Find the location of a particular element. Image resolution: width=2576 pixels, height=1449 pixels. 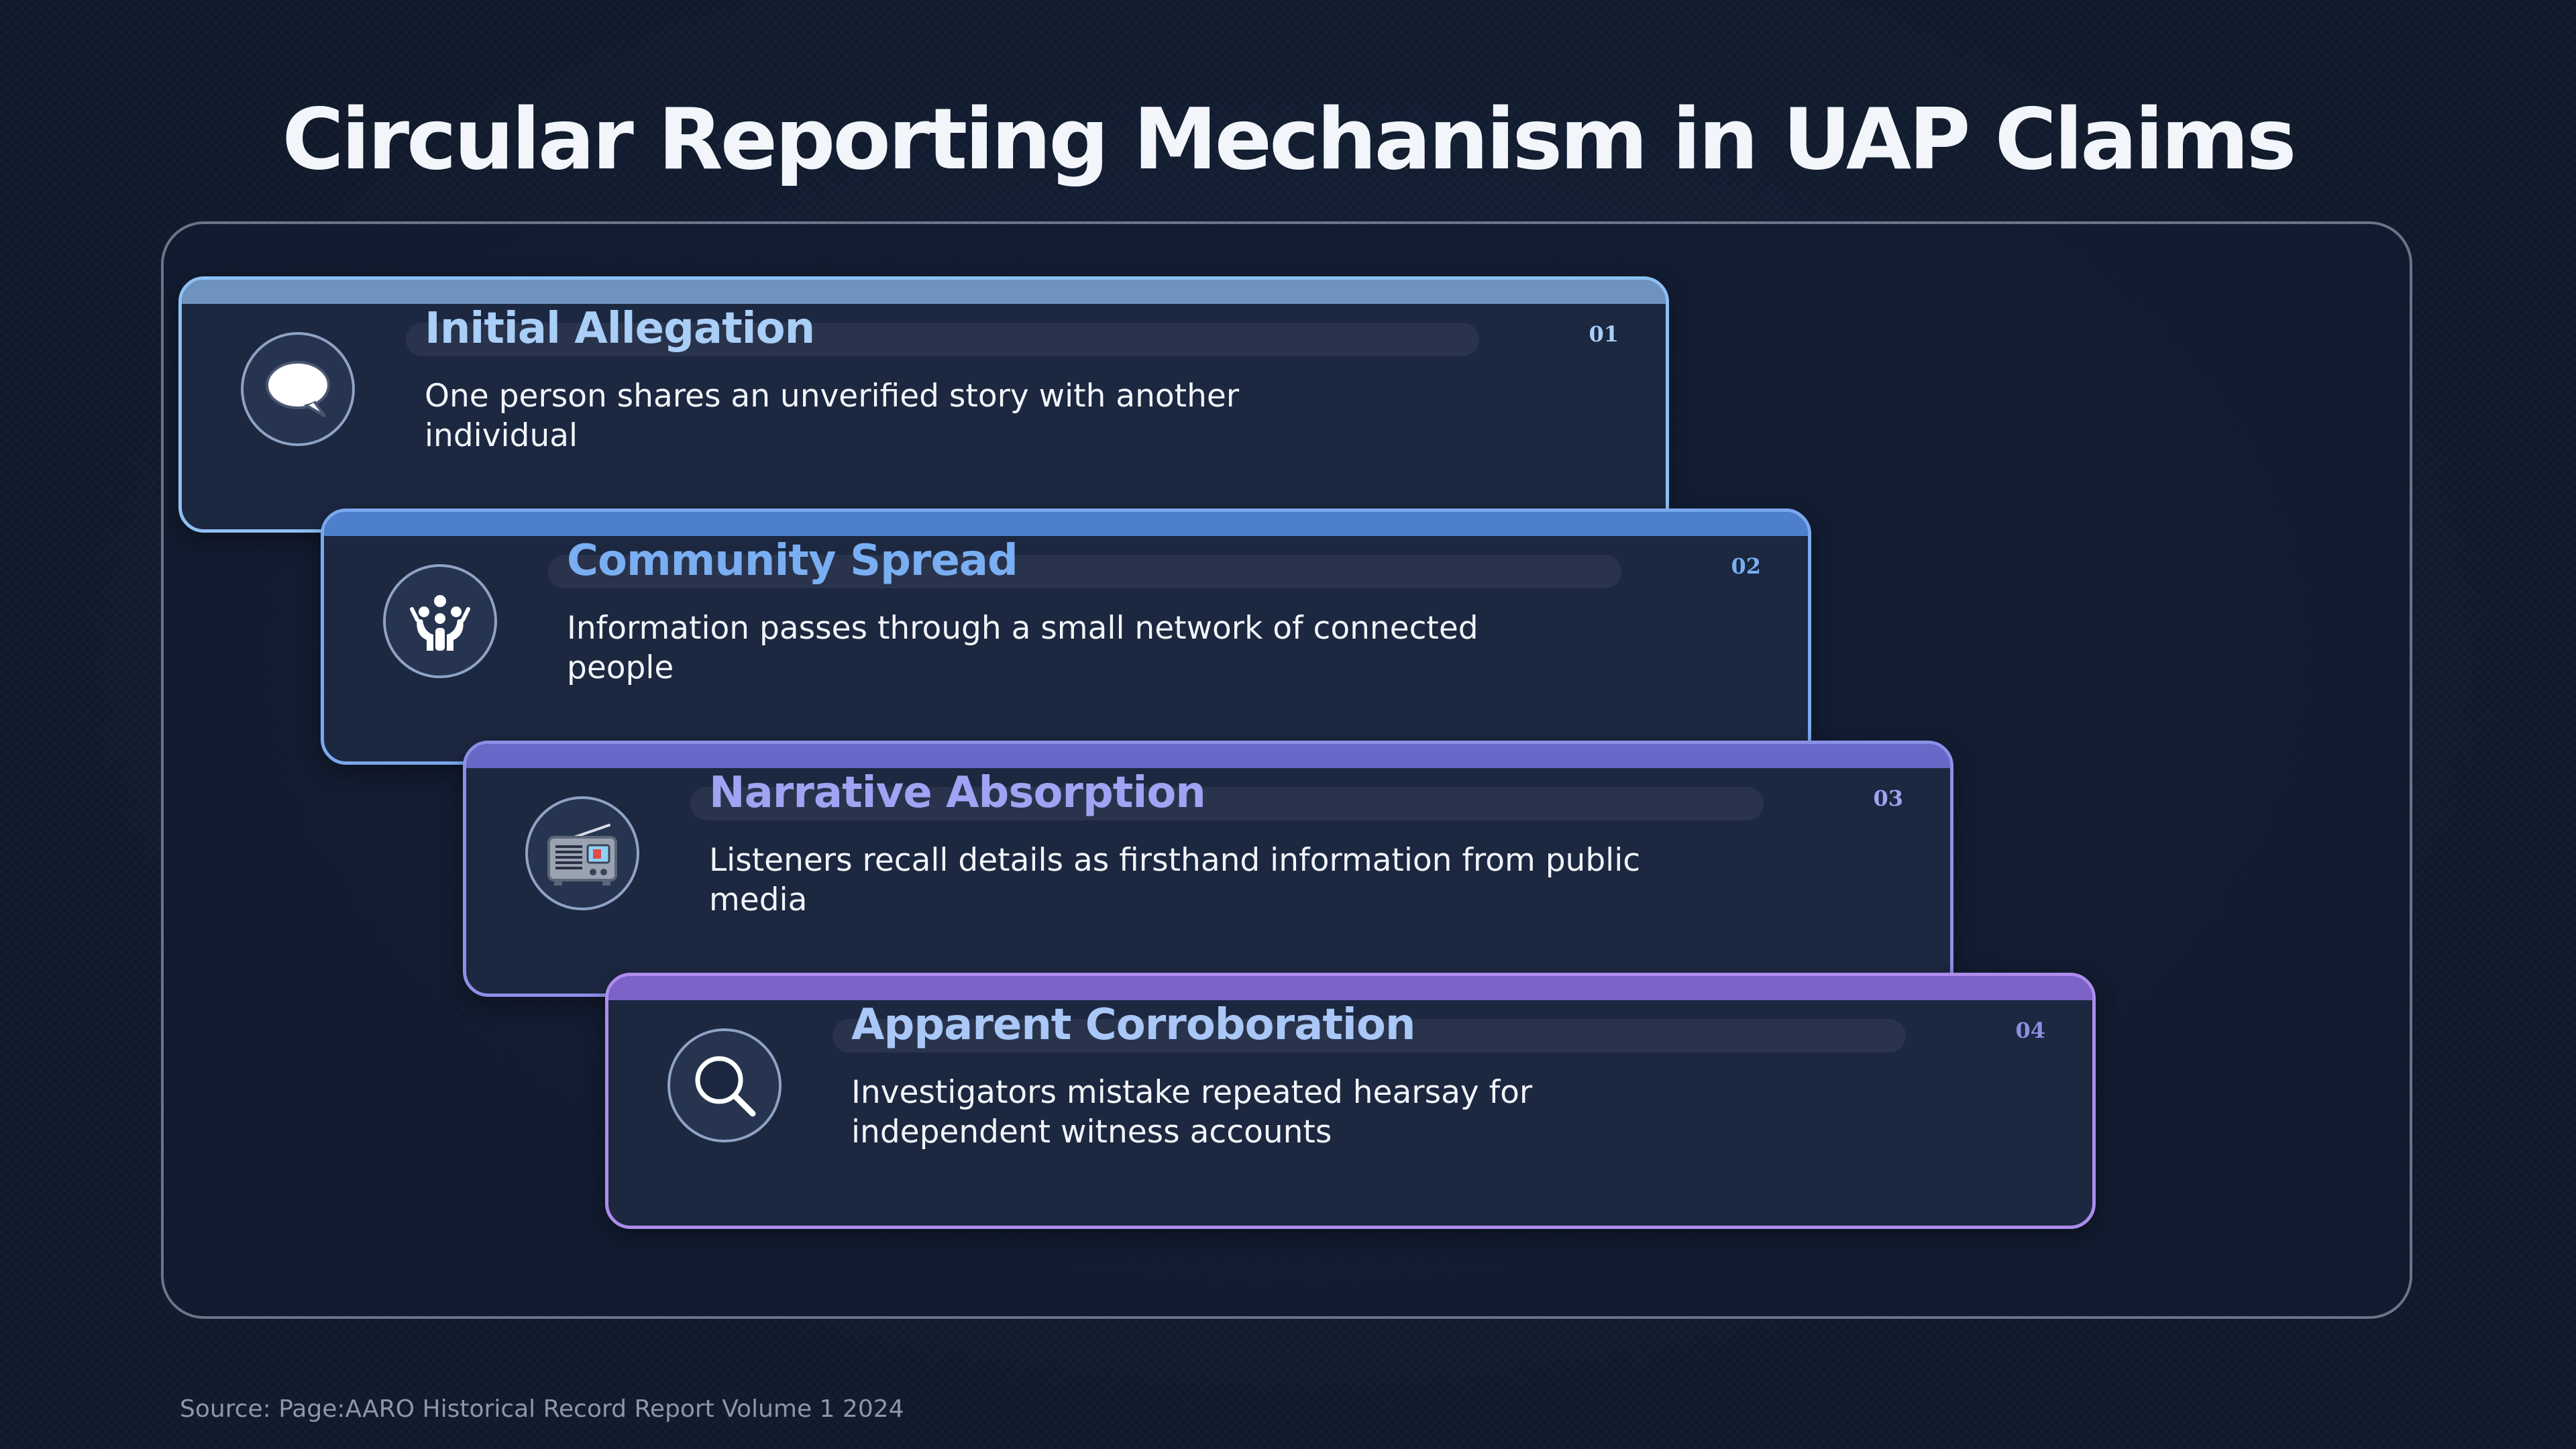

speech-bubble-icon is located at coordinates (298, 389).